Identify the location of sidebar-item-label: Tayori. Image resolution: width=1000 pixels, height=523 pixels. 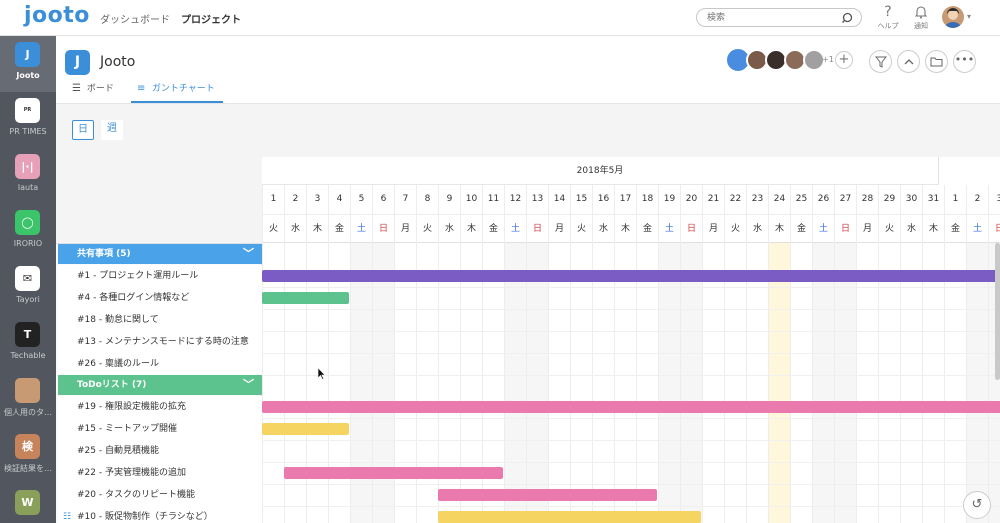
(28, 299).